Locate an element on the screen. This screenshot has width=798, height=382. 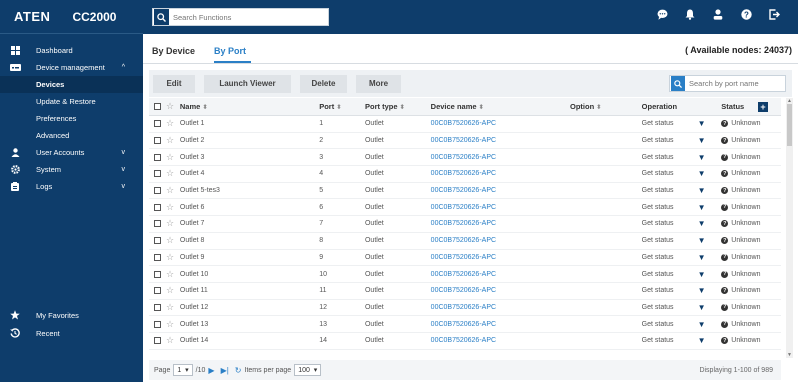
scroll-thumb is located at coordinates (789, 125).